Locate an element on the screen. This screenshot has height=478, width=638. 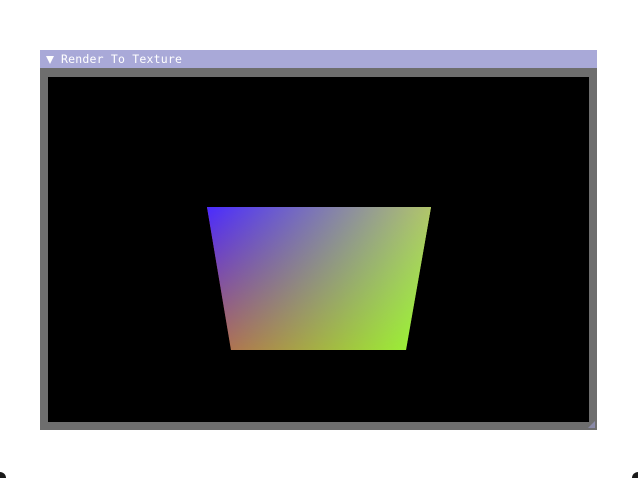
screen-corner-left is located at coordinates (3, 475).